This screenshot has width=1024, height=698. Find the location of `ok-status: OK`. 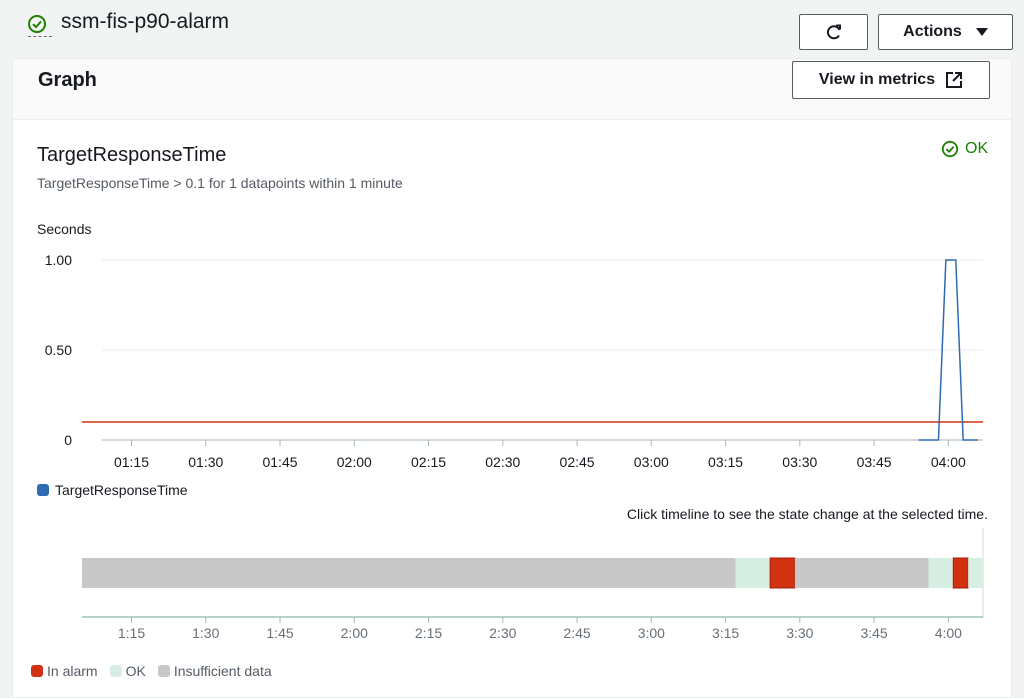

ok-status: OK is located at coordinates (964, 149).